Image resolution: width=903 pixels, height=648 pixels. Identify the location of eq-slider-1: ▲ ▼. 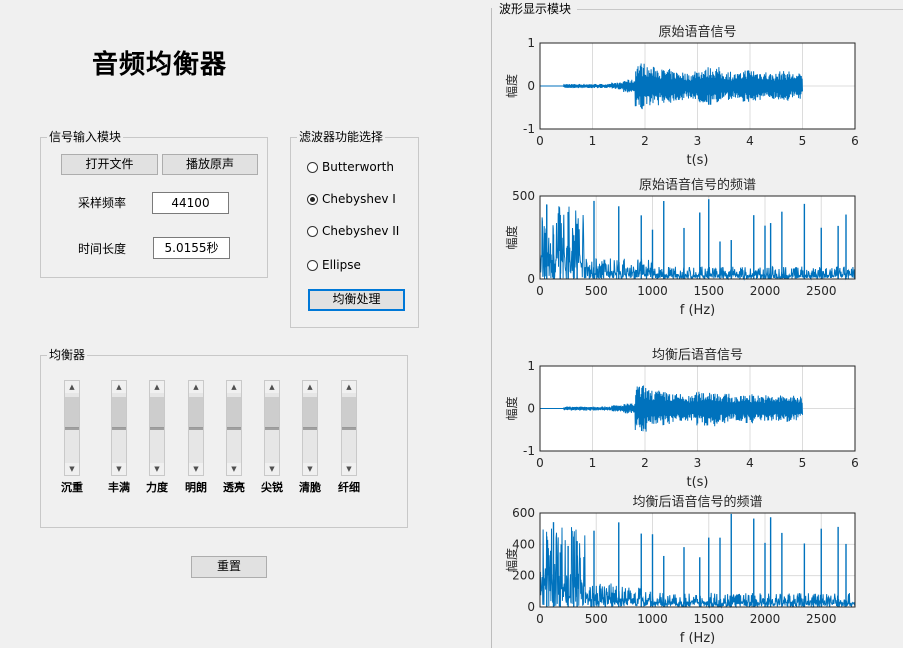
(72, 428).